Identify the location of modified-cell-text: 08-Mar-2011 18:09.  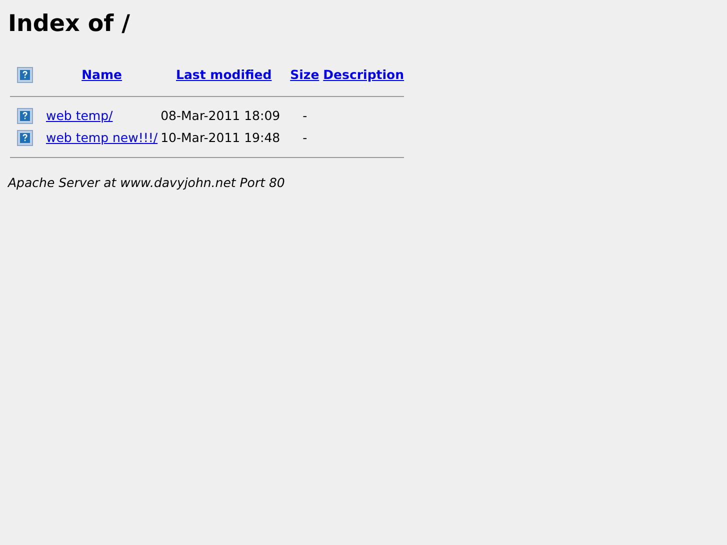
(220, 115).